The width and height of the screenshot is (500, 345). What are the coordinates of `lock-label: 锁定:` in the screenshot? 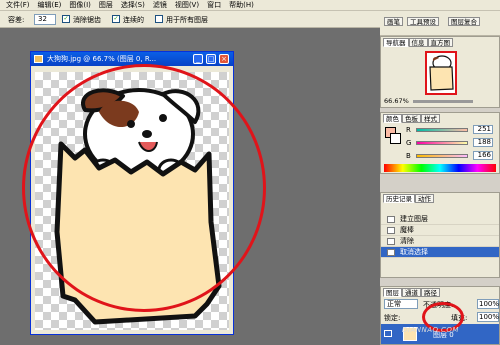 It's located at (392, 318).